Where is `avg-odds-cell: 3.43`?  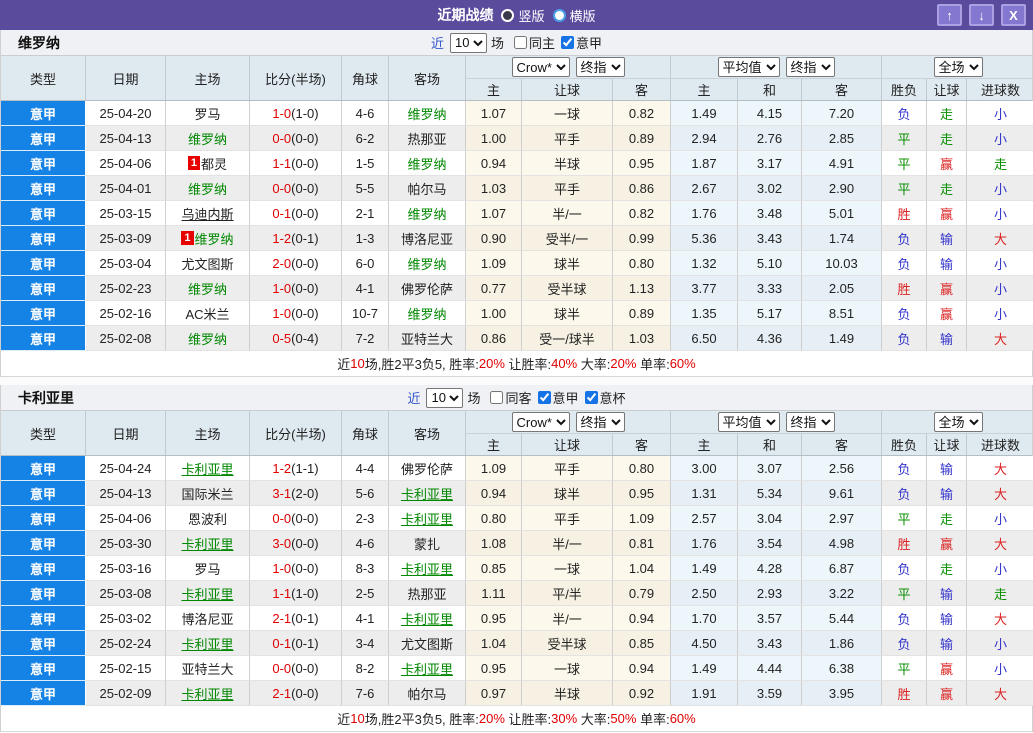 avg-odds-cell: 3.43 is located at coordinates (770, 238).